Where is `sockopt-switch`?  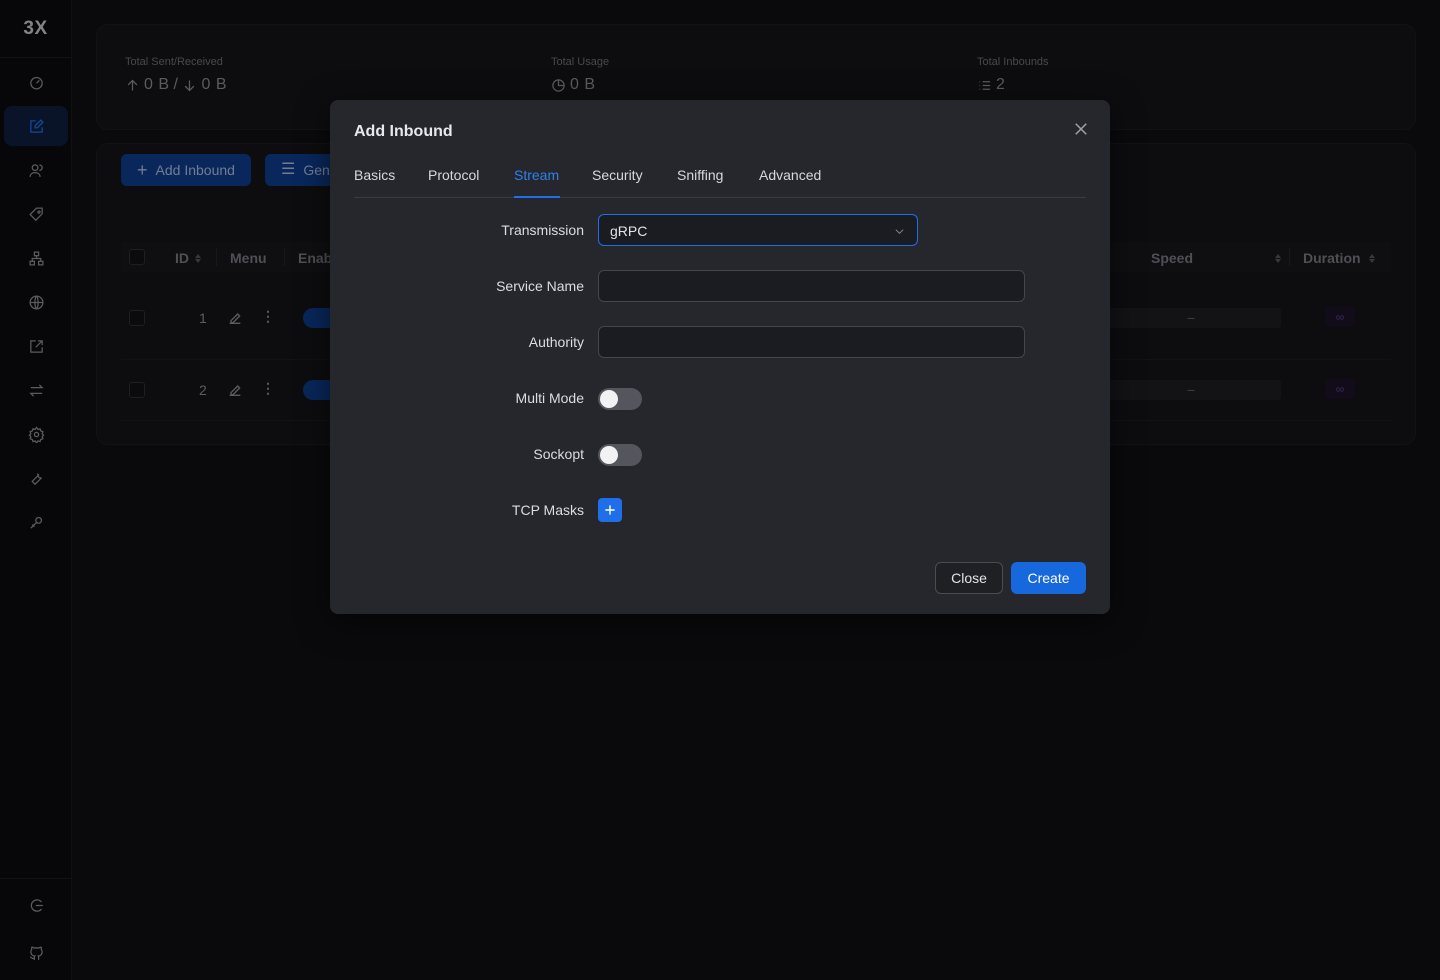 sockopt-switch is located at coordinates (620, 455).